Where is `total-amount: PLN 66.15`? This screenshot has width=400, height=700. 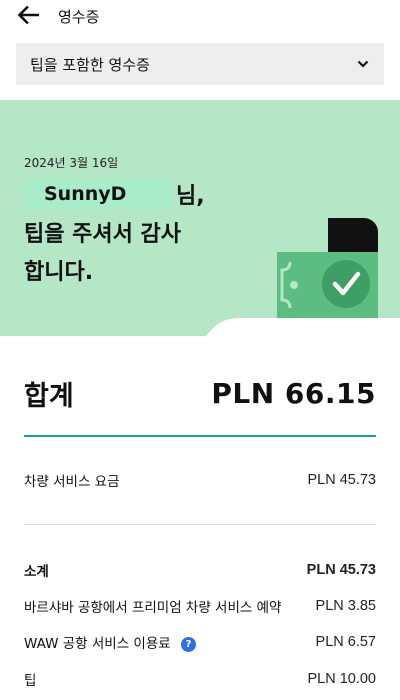
total-amount: PLN 66.15 is located at coordinates (293, 393).